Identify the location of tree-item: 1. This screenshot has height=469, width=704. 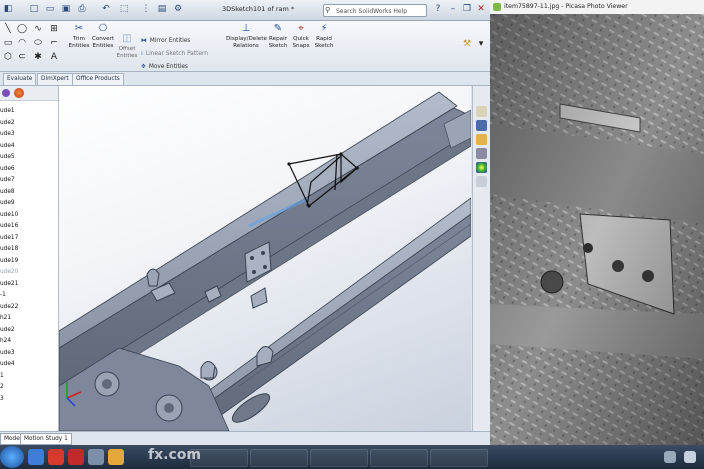
(2, 376).